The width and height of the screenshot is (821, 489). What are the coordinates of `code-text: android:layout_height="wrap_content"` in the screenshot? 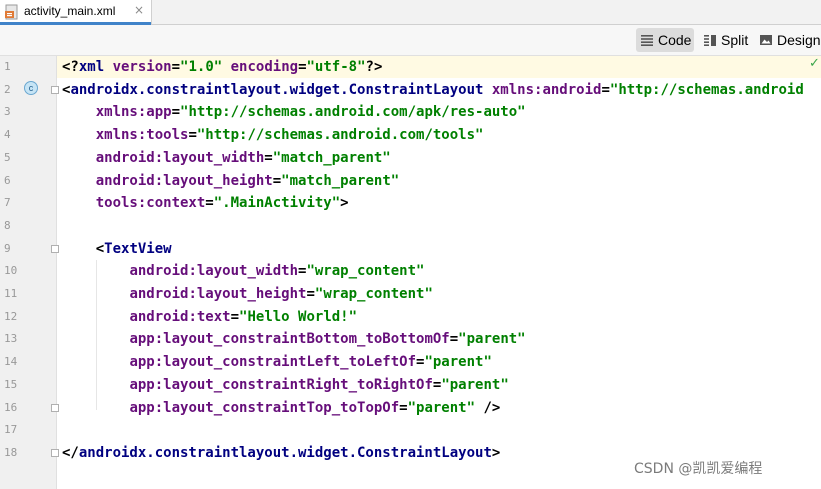 It's located at (247, 294).